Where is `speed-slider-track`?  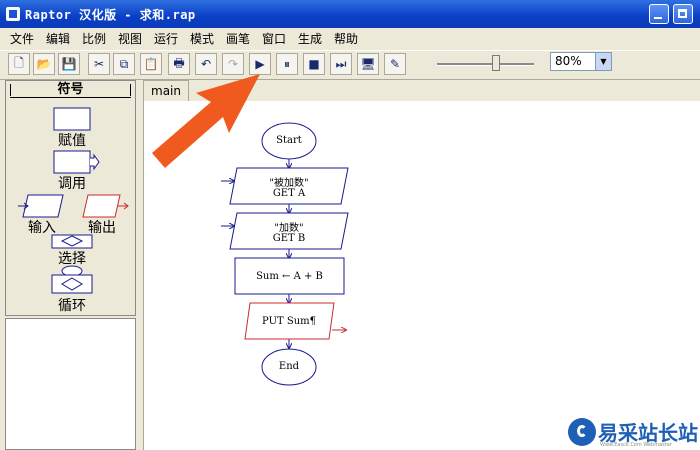 speed-slider-track is located at coordinates (485, 64).